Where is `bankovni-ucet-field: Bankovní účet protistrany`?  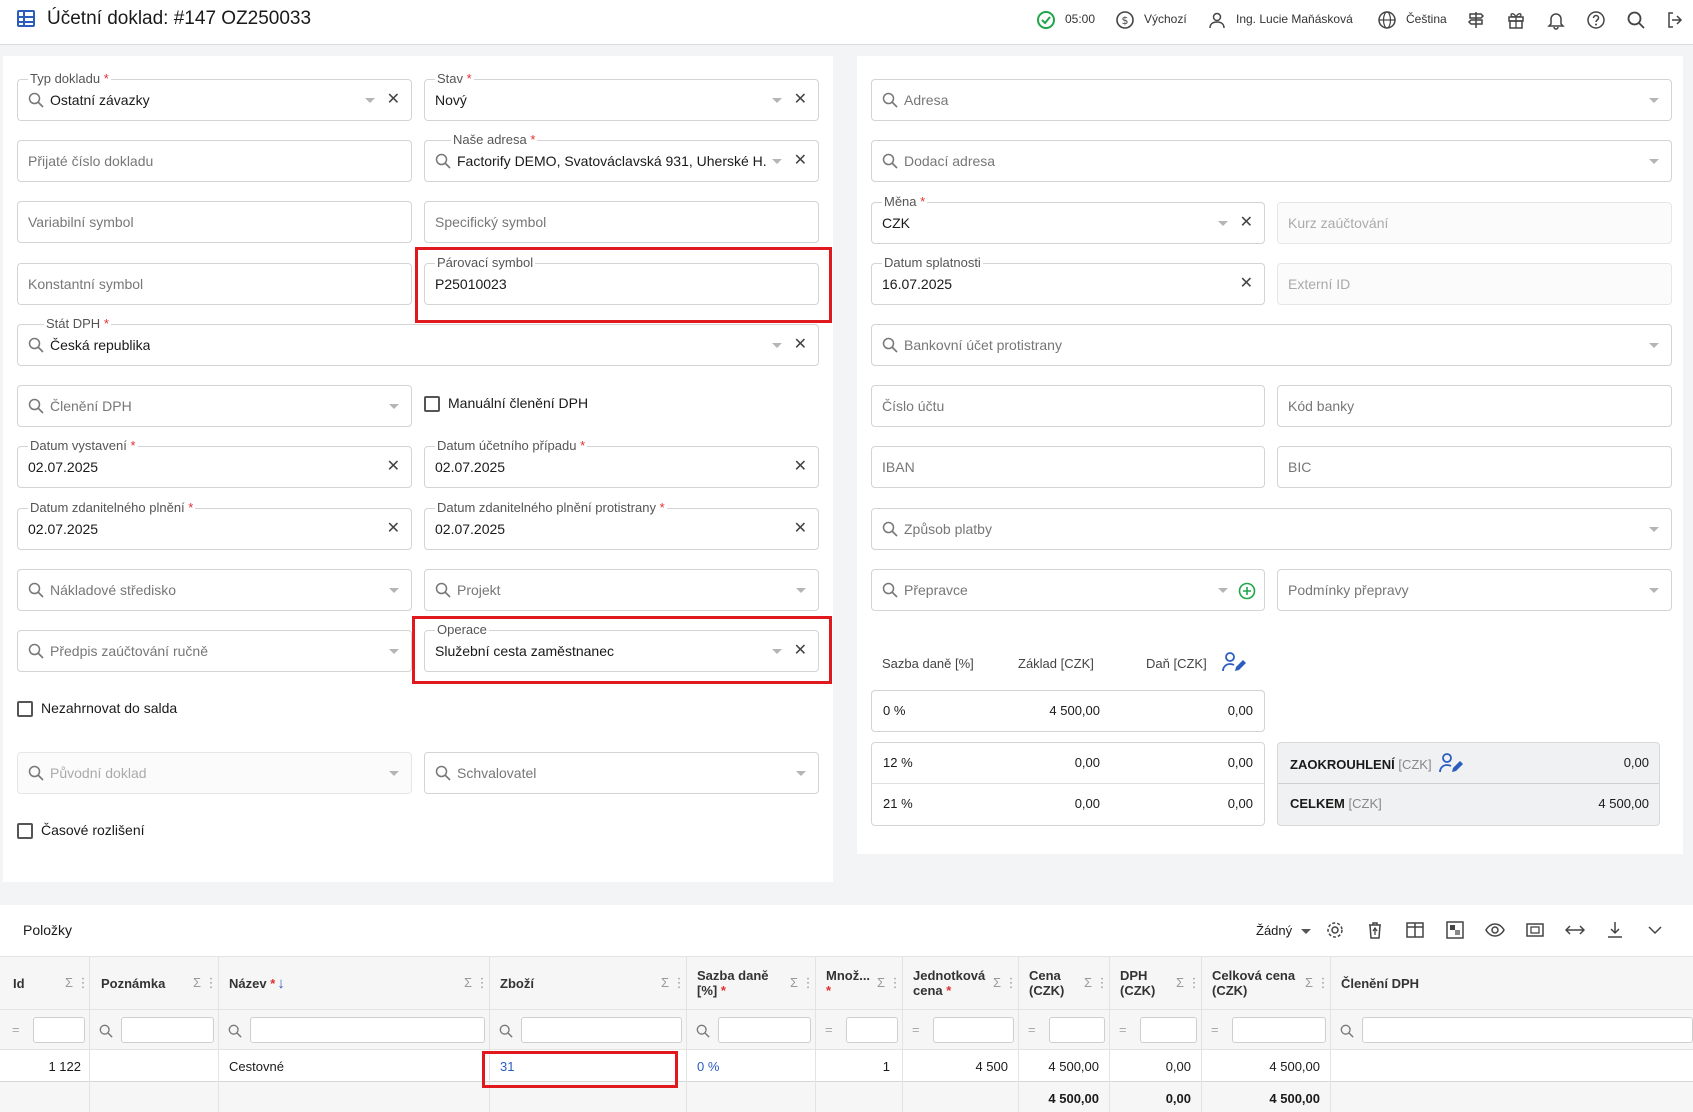 bankovni-ucet-field: Bankovní účet protistrany is located at coordinates (1271, 345).